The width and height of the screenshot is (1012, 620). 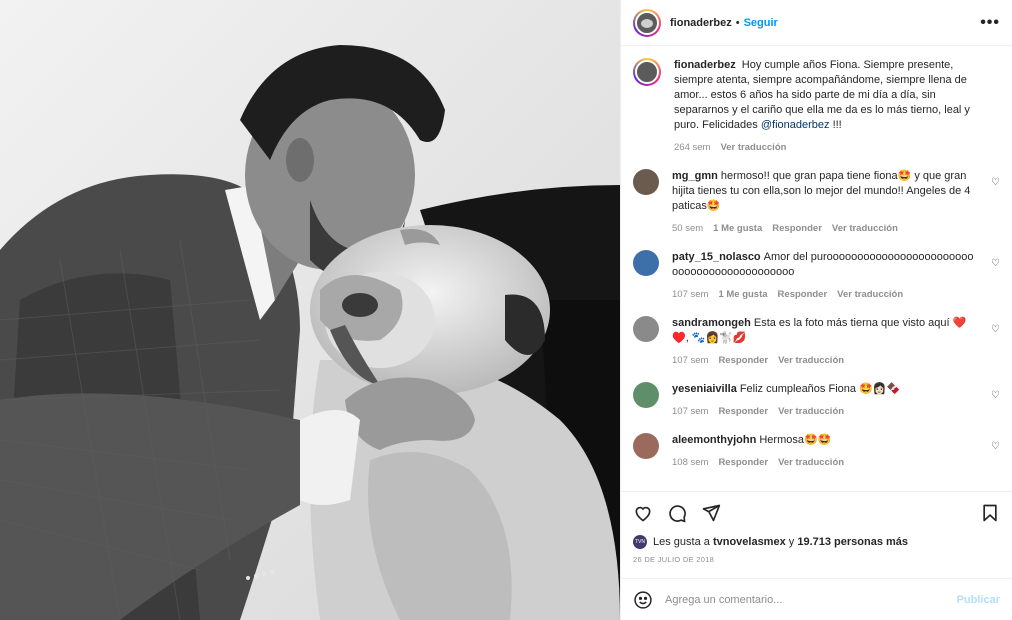 I want to click on comment-icon, so click(x=677, y=513).